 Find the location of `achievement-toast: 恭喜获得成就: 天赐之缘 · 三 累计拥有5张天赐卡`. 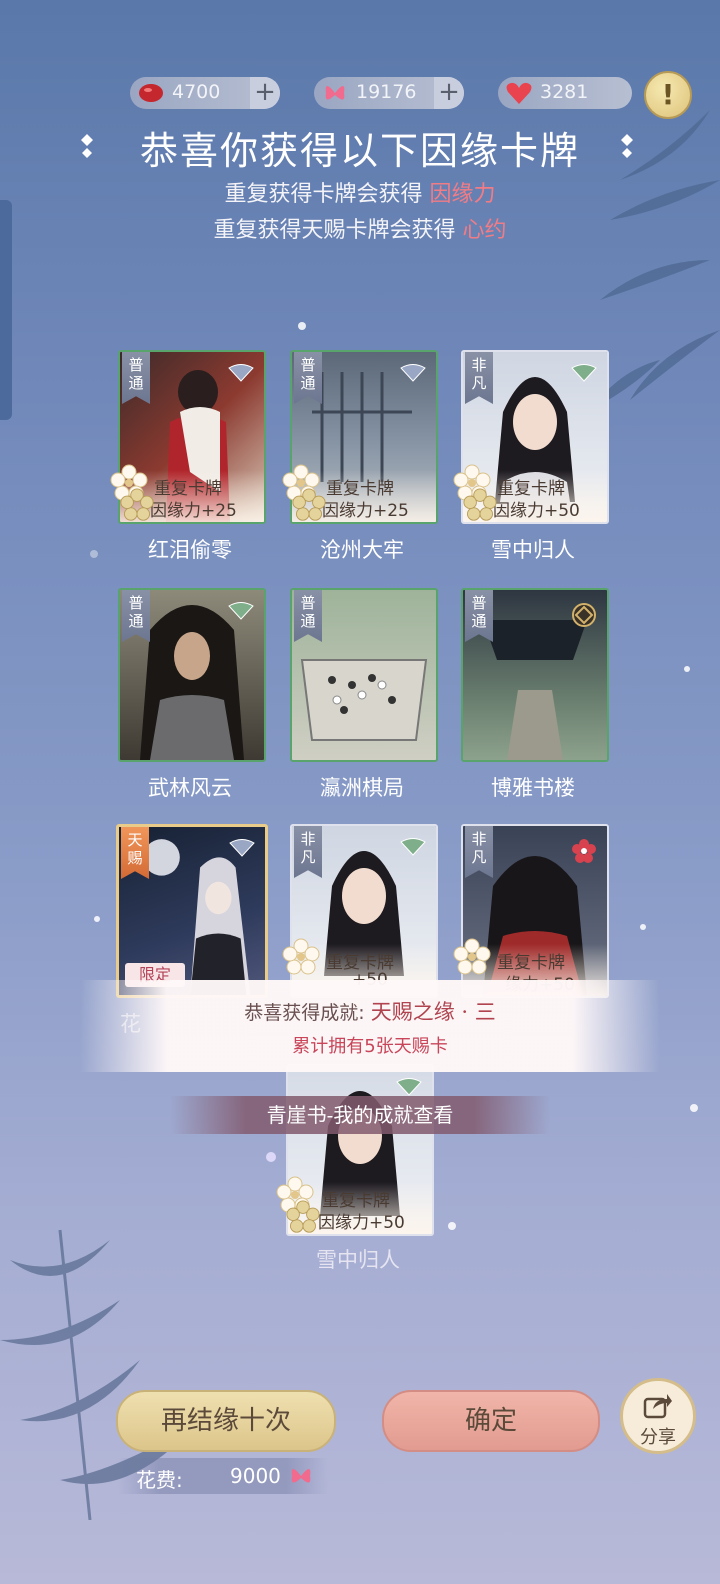

achievement-toast: 恭喜获得成就: 天赐之缘 · 三 累计拥有5张天赐卡 is located at coordinates (370, 1026).